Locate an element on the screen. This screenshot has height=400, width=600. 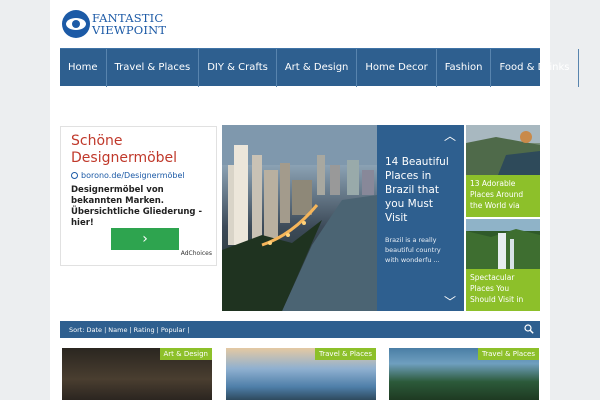
site-logo: FANTASTIC VIEWPOINT is located at coordinates (114, 24).